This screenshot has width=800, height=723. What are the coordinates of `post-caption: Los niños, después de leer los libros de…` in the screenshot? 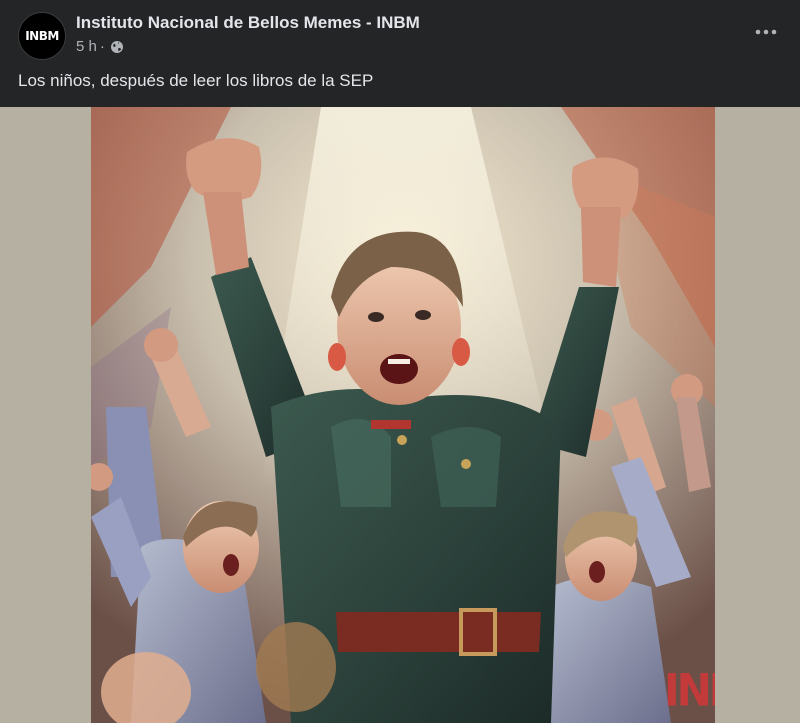 It's located at (196, 80).